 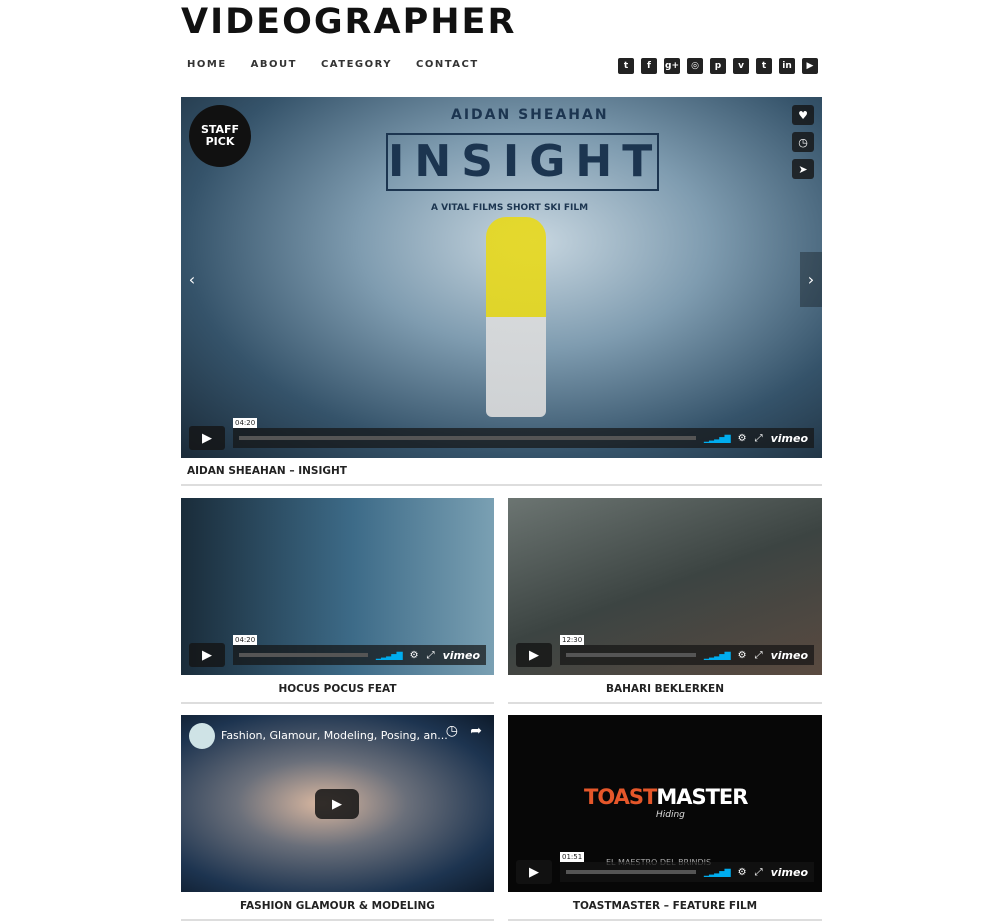 What do you see at coordinates (572, 640) in the screenshot?
I see `time-label: 12:30` at bounding box center [572, 640].